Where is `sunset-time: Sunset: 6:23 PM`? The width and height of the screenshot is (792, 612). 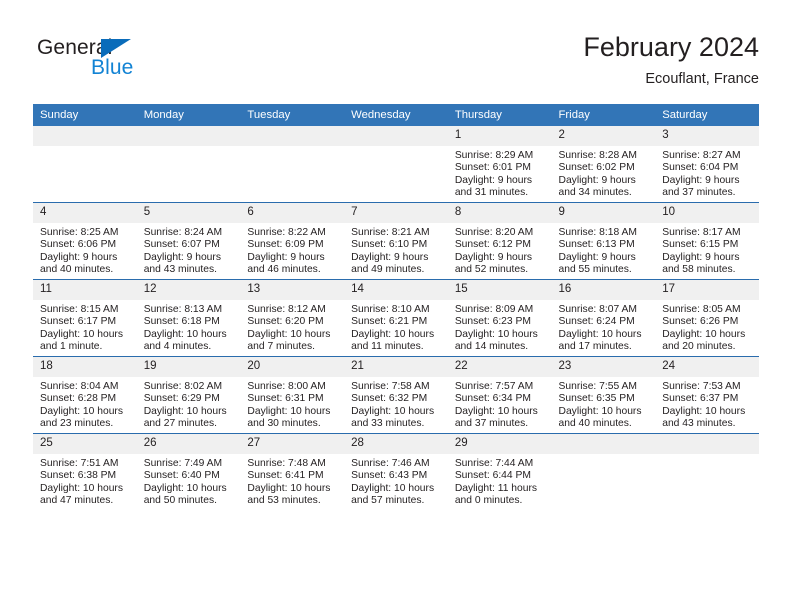
sunset-time: Sunset: 6:23 PM is located at coordinates (492, 322).